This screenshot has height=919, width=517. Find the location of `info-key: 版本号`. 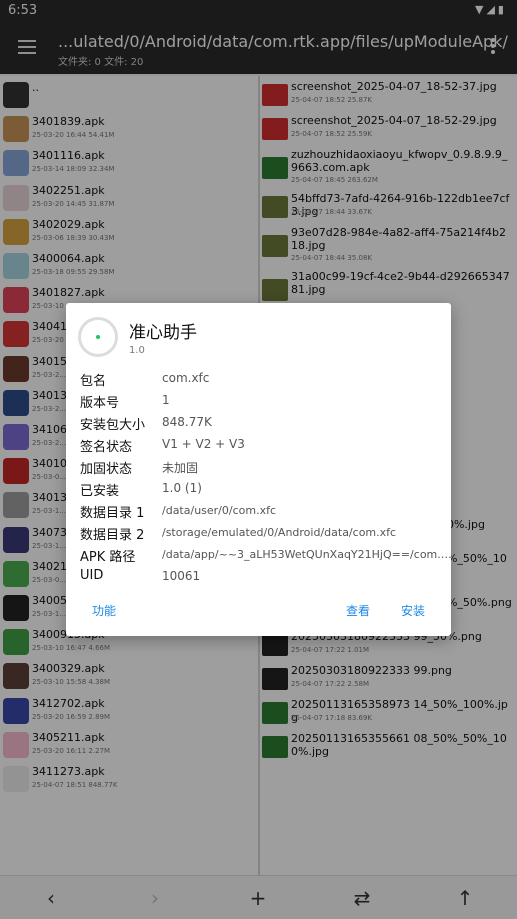

info-key: 版本号 is located at coordinates (100, 403).